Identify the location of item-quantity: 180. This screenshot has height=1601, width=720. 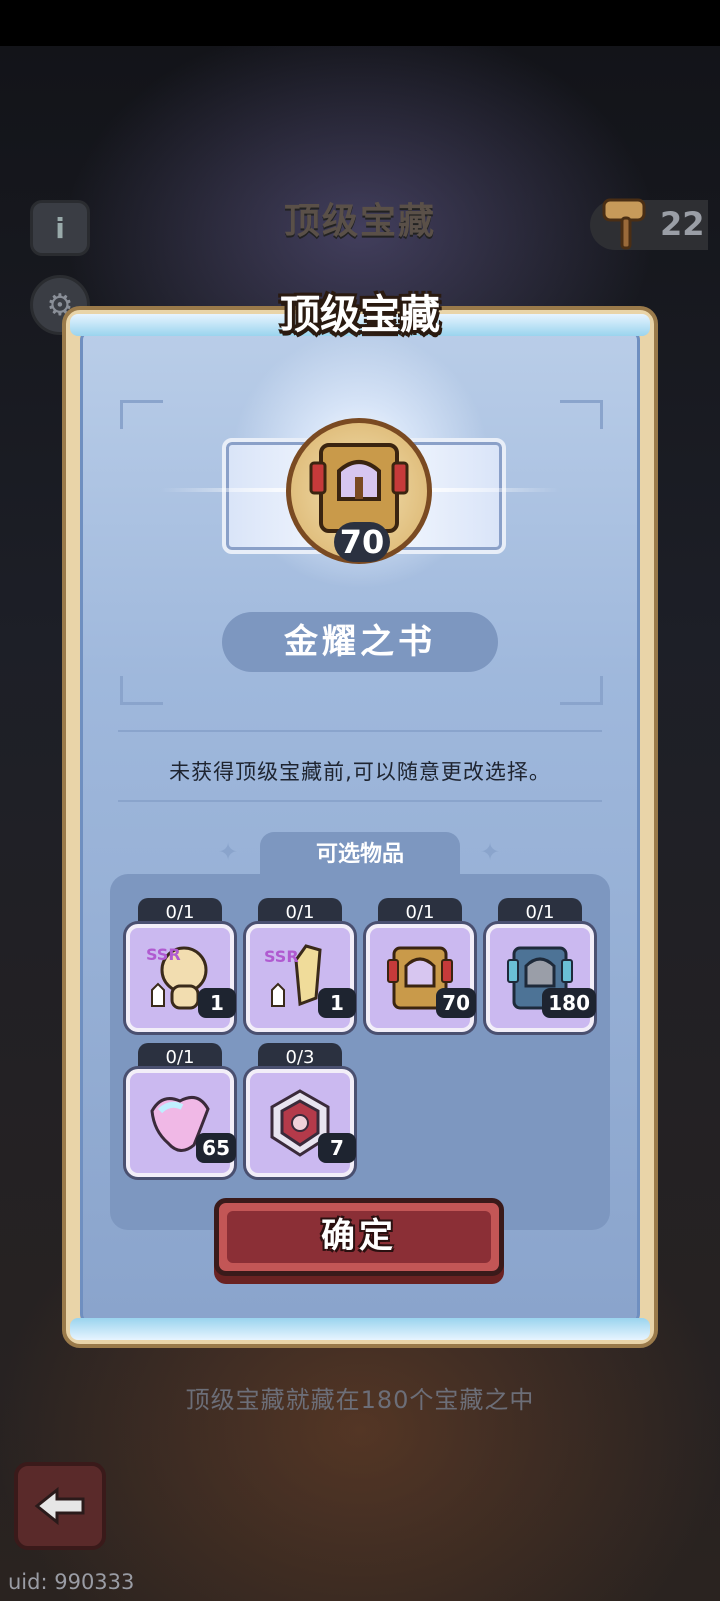
(569, 1003).